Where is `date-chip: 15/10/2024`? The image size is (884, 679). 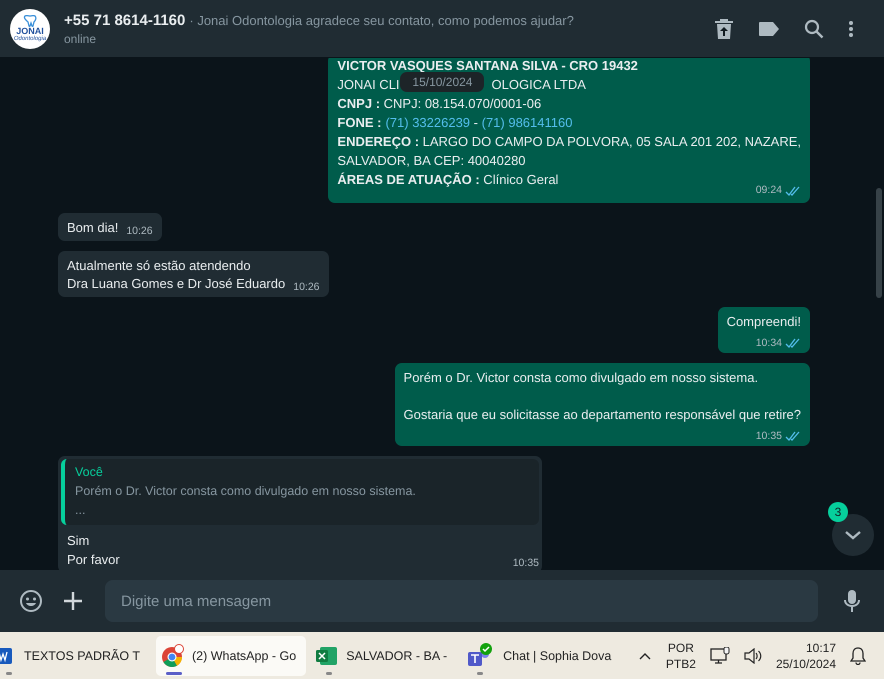
date-chip: 15/10/2024 is located at coordinates (442, 82).